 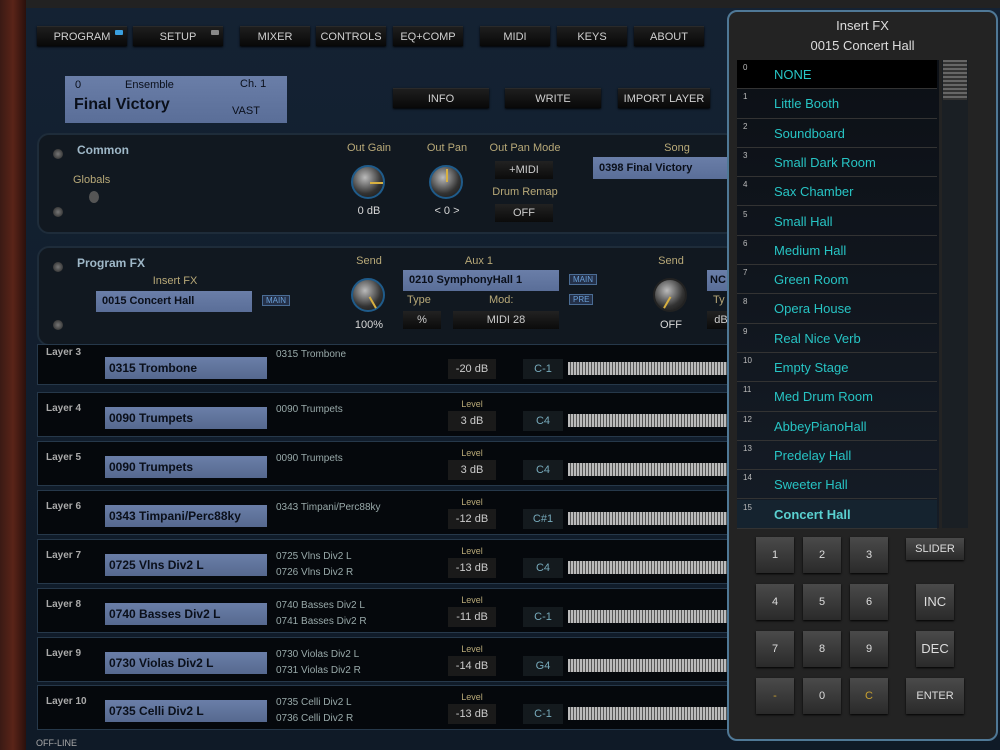 What do you see at coordinates (186, 662) in the screenshot?
I see `layer-program-field: 0730 Violas Div2 L` at bounding box center [186, 662].